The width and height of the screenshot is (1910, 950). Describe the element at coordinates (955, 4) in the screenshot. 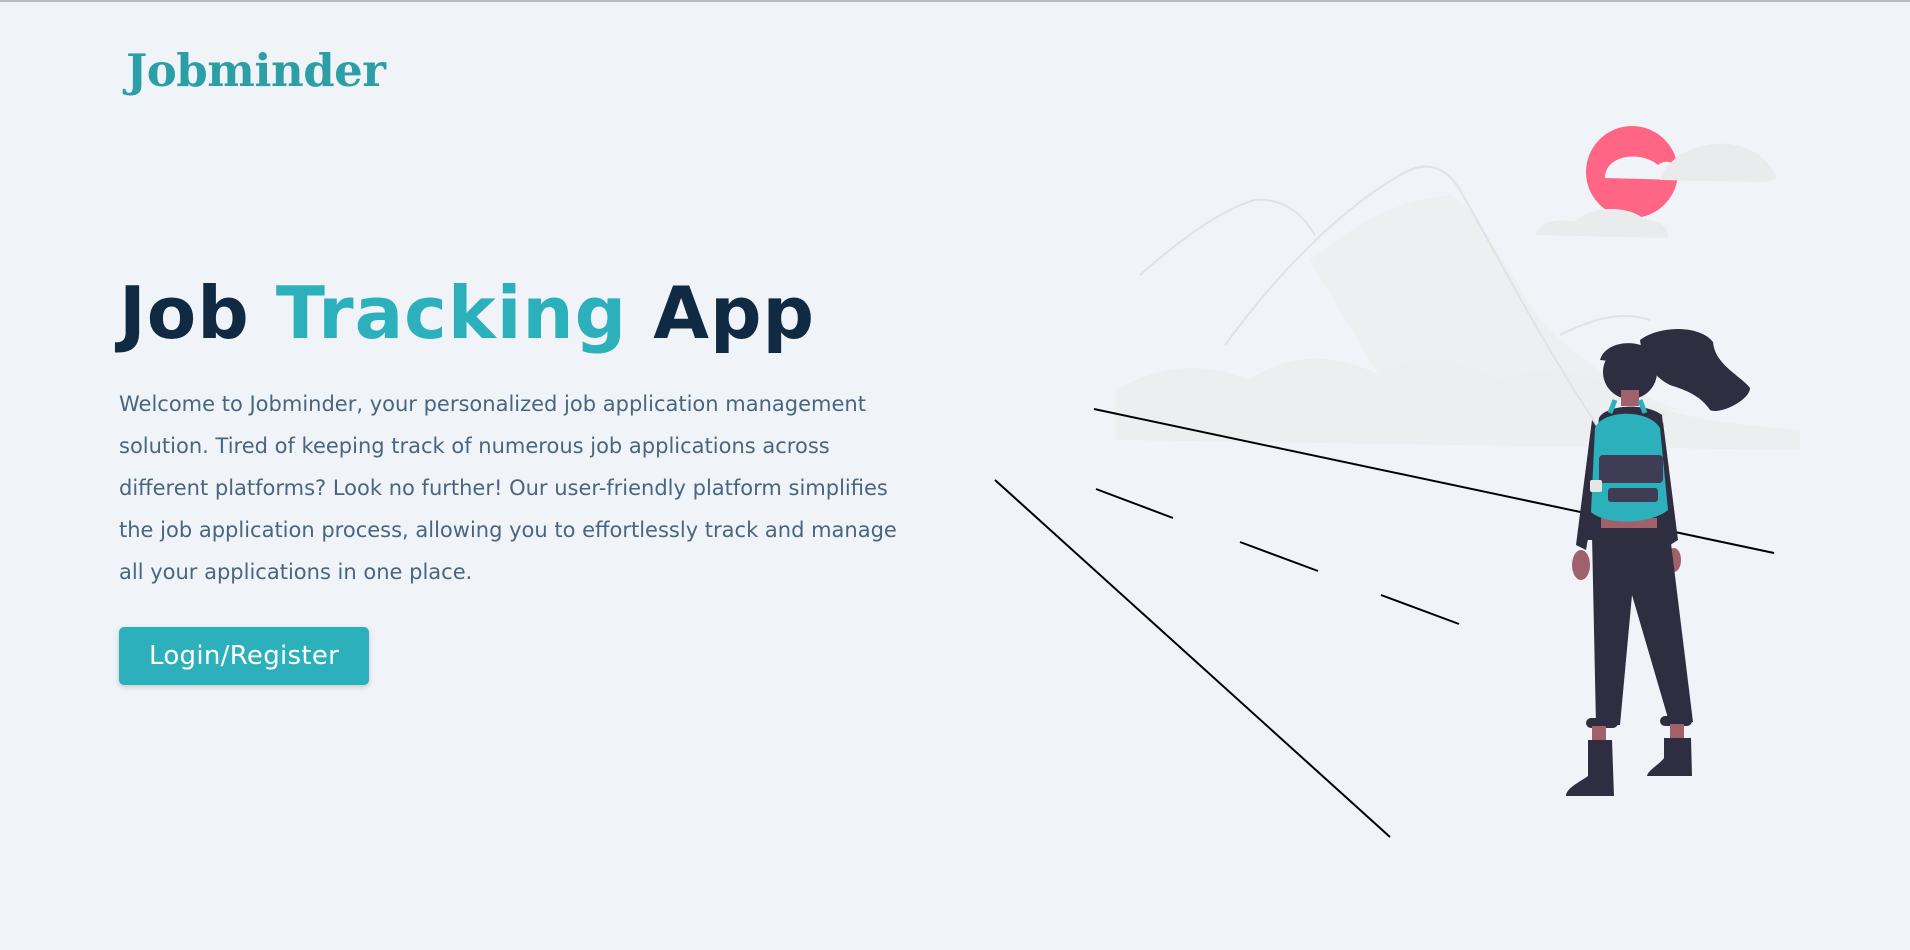

I see `browser-edge` at that location.